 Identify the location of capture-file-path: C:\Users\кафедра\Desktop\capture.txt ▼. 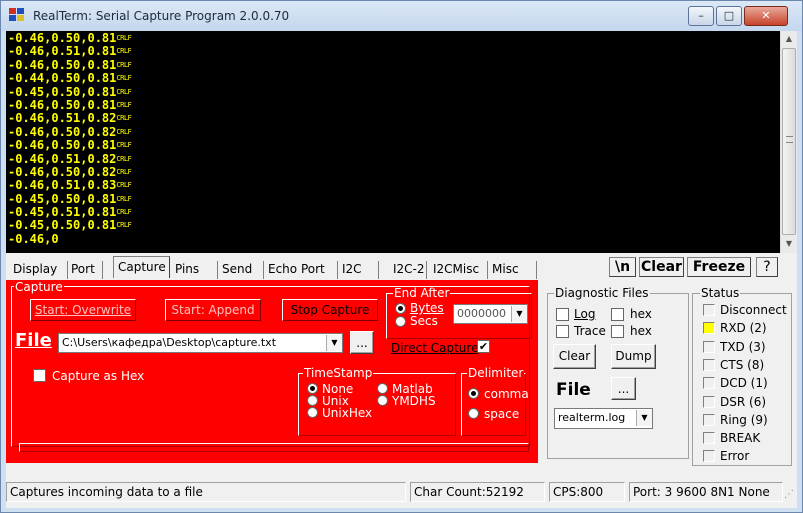
(200, 343).